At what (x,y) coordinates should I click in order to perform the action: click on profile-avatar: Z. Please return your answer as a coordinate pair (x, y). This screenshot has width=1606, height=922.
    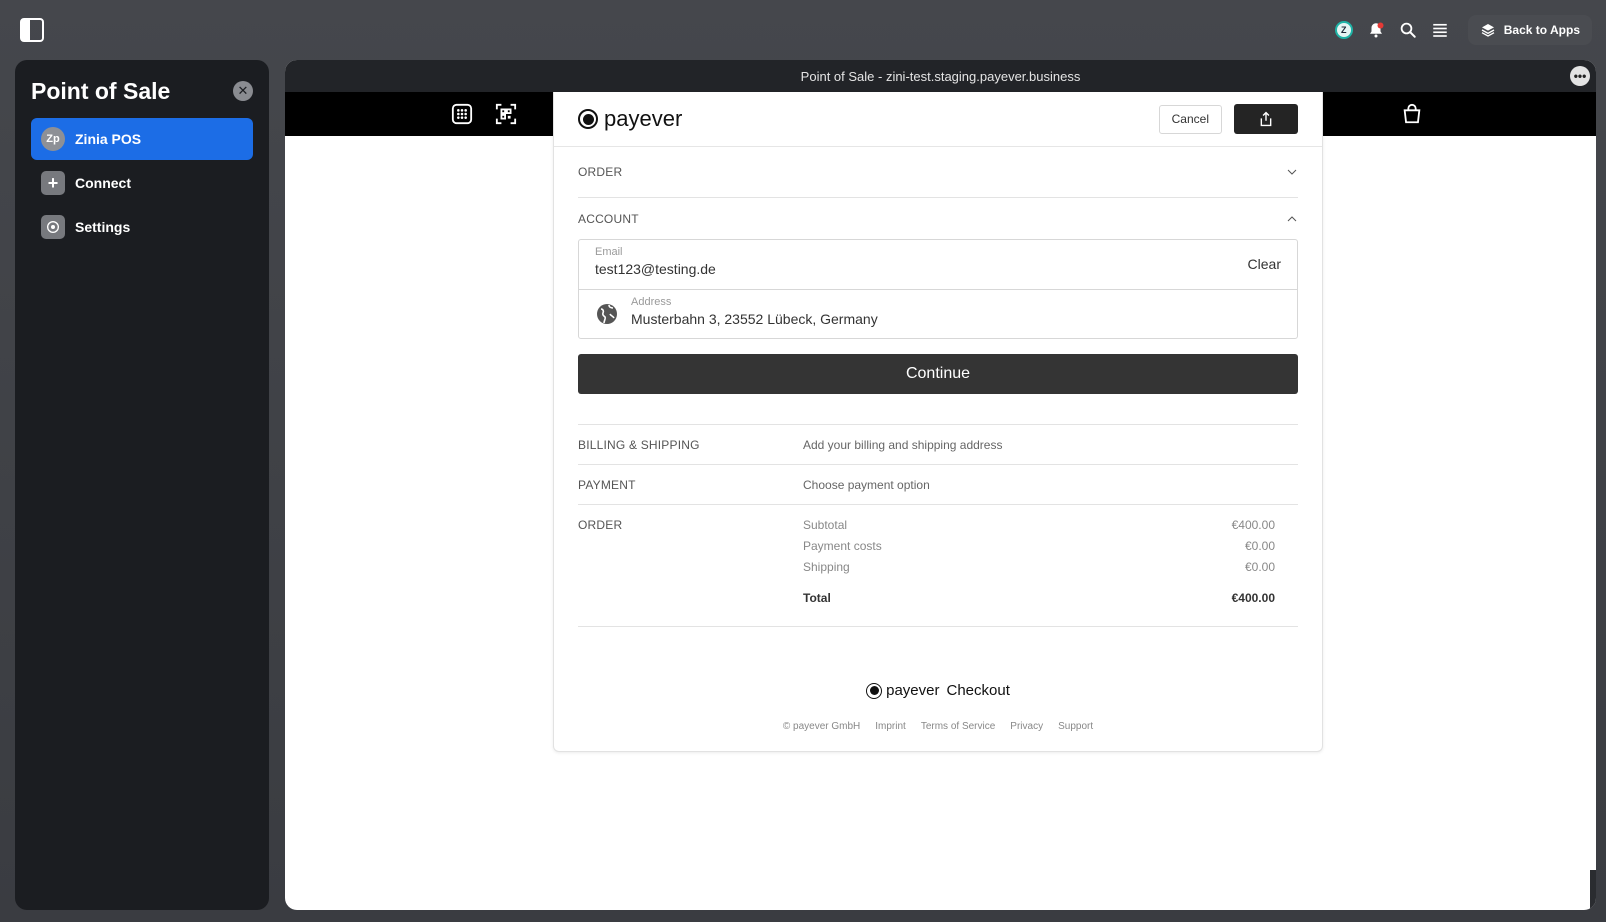
    Looking at the image, I should click on (1344, 30).